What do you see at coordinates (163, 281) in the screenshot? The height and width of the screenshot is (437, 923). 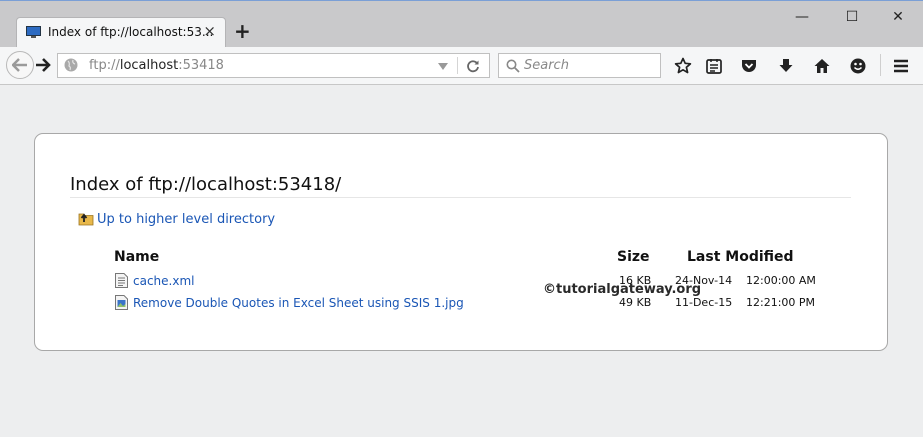 I see `file-link-cache-xml: cache.xml` at bounding box center [163, 281].